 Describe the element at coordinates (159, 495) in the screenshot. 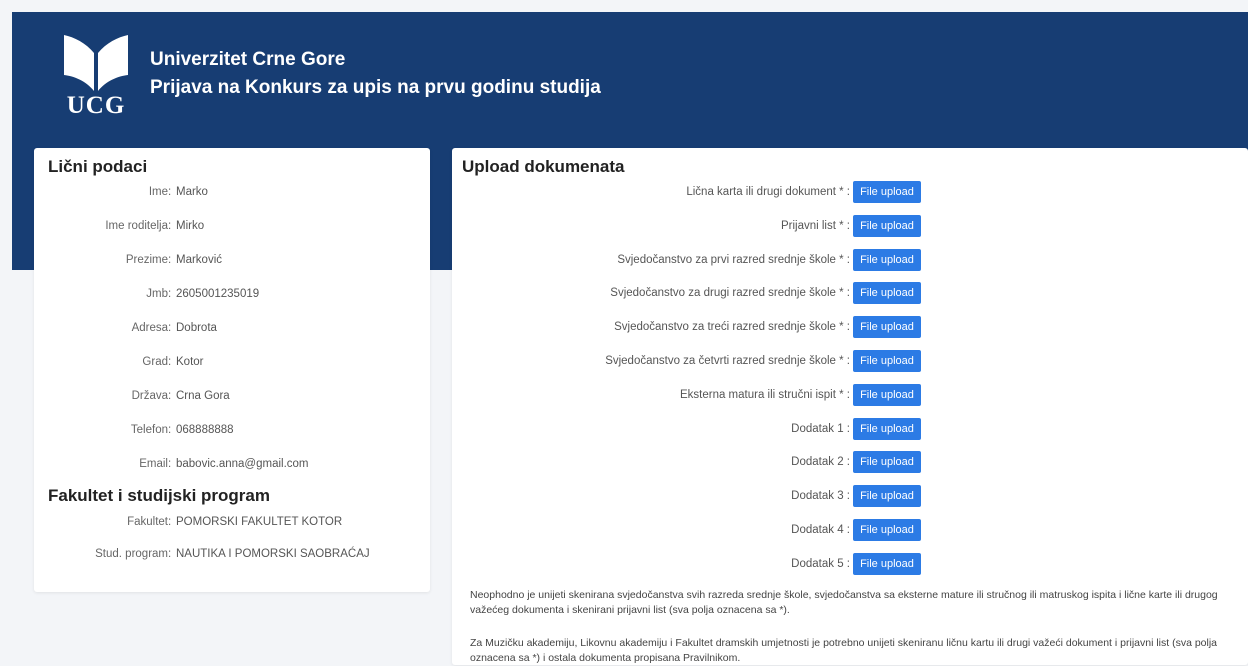

I see `faculty-section-title: Fakultet i studijski program` at that location.